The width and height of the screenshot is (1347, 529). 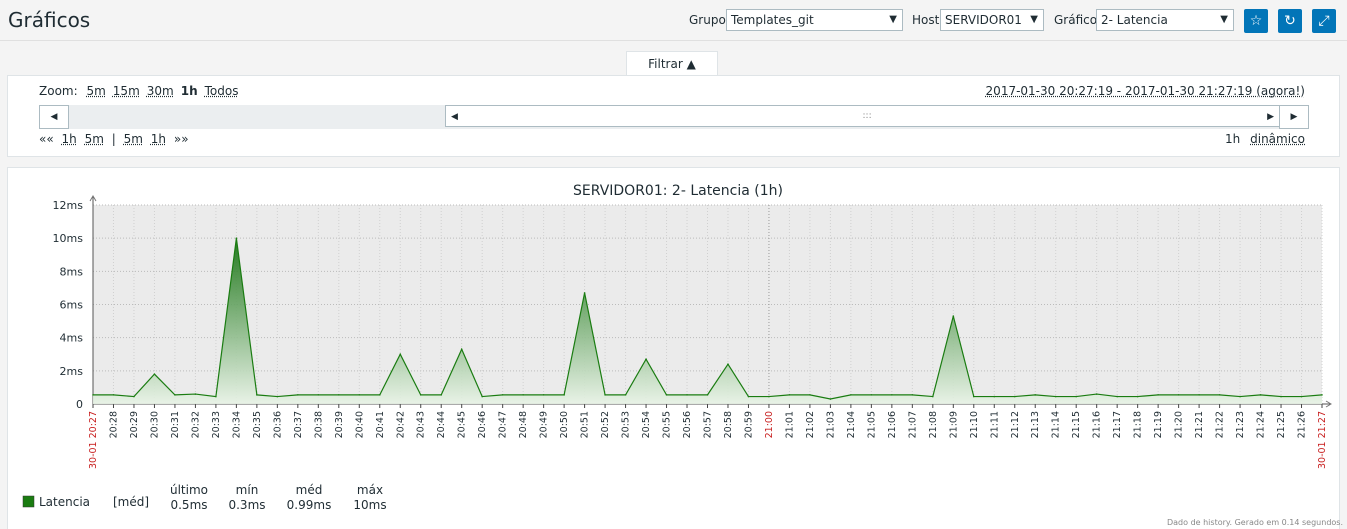 I want to click on nav-back-5m: 5m, so click(x=94, y=139).